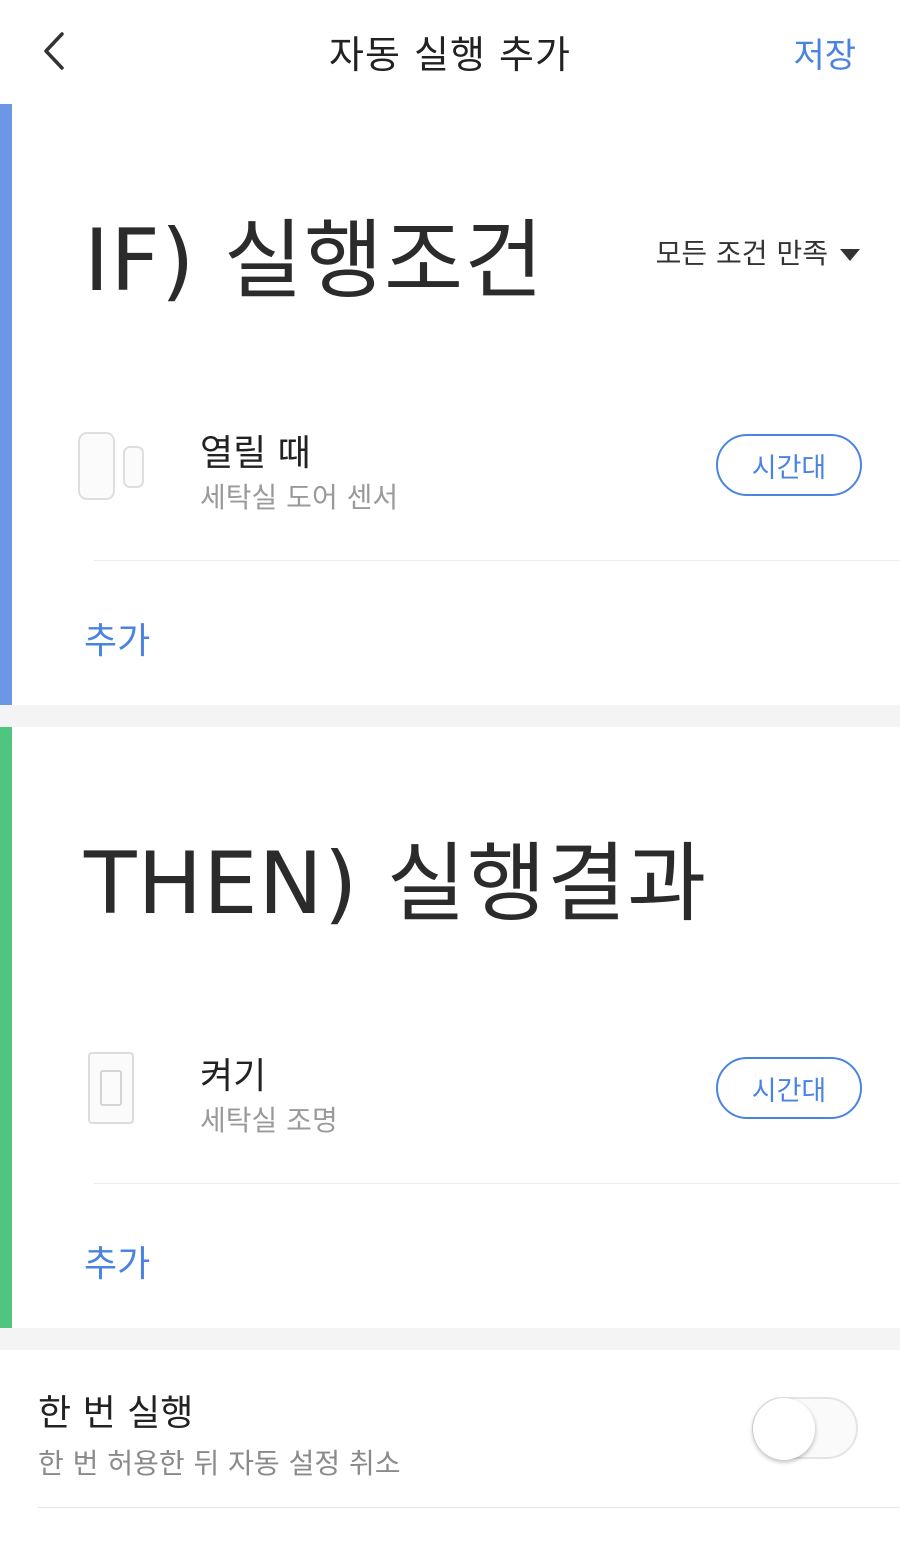  Describe the element at coordinates (269, 1120) in the screenshot. I see `then-item-subtitle: 세탁실 조명` at that location.